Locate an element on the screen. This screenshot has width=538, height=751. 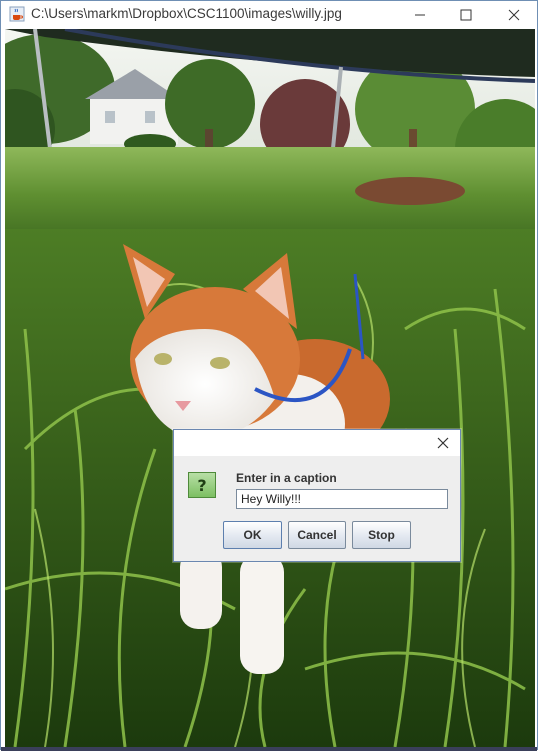
question-icon: ? is located at coordinates (202, 485).